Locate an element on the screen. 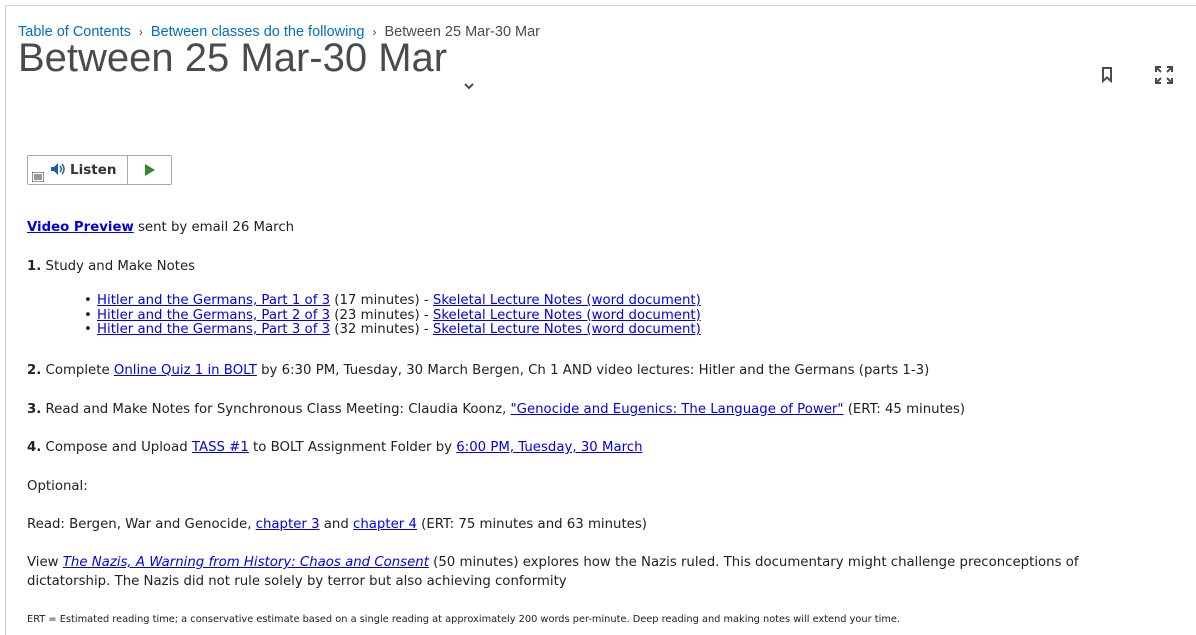  lecture-duration: (17 minutes) - is located at coordinates (381, 300).